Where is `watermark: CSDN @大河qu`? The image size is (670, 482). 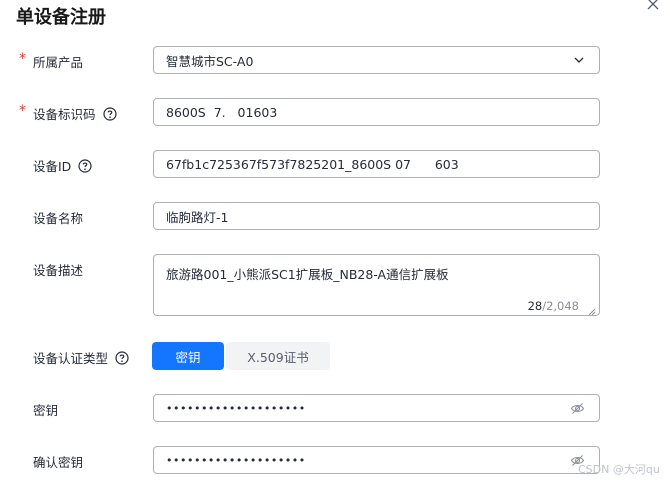 watermark: CSDN @大河qu is located at coordinates (619, 469).